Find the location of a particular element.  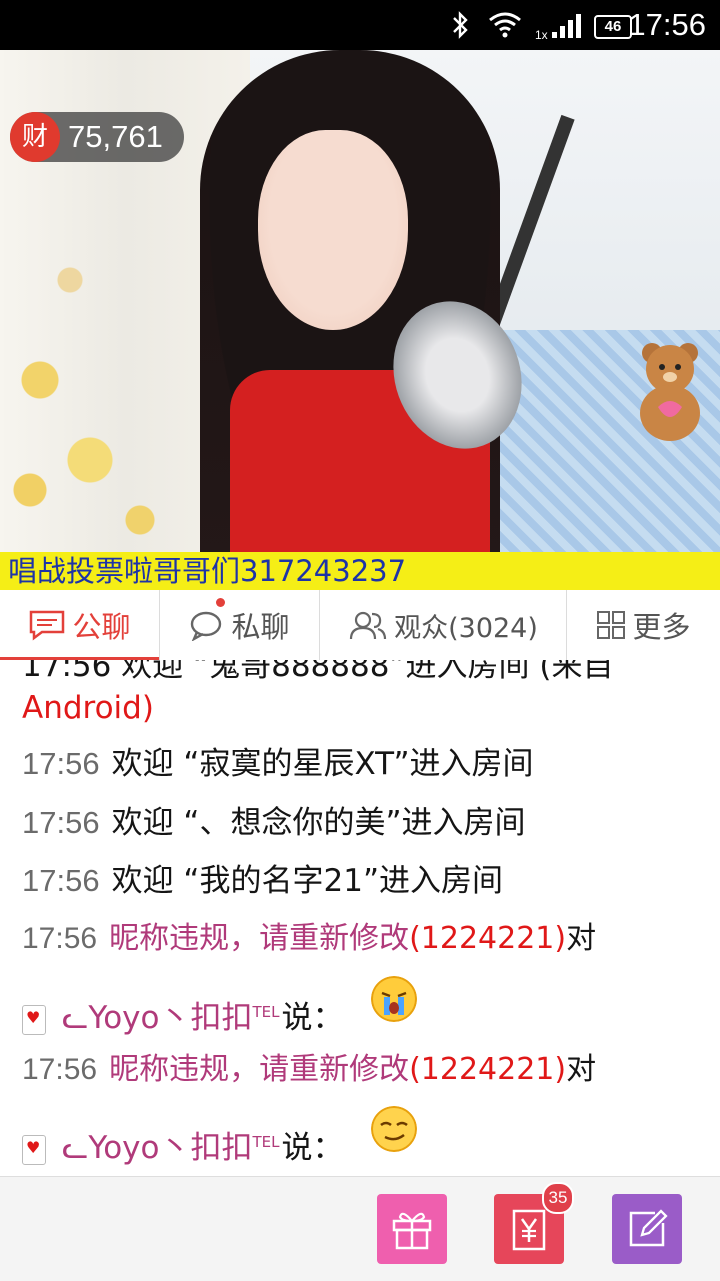

network-badge: 46 is located at coordinates (613, 27).